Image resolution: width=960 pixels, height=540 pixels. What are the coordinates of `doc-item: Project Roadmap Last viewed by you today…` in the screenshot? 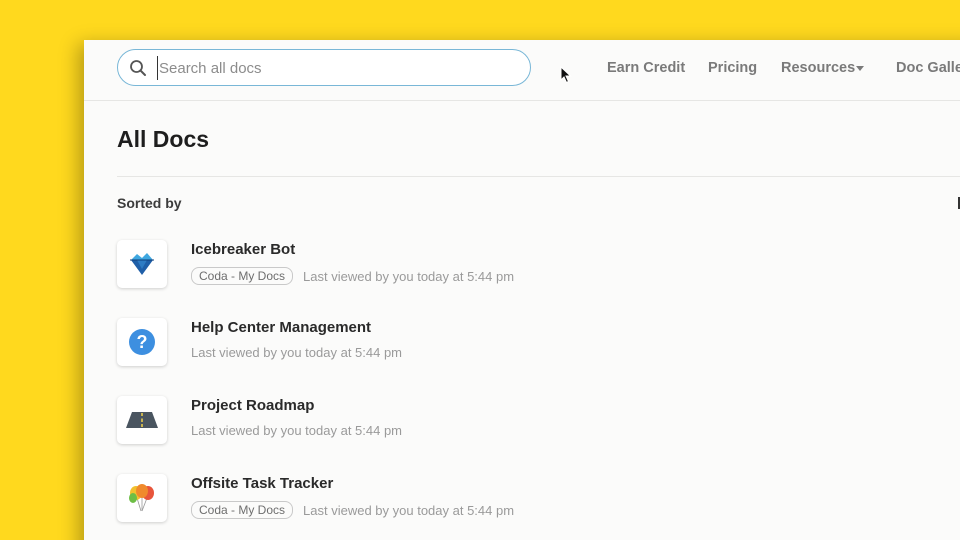 It's located at (507, 426).